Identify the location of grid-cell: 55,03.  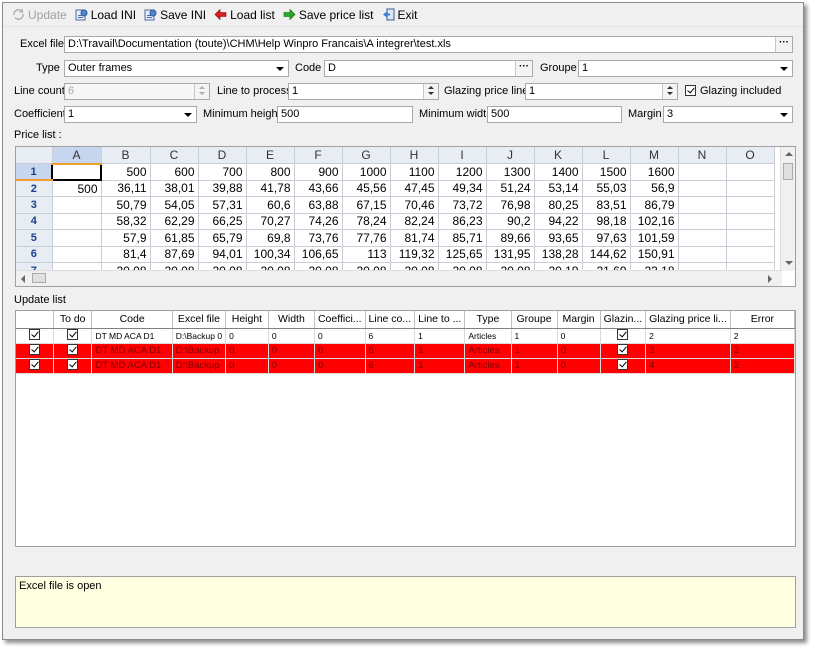
(606, 188).